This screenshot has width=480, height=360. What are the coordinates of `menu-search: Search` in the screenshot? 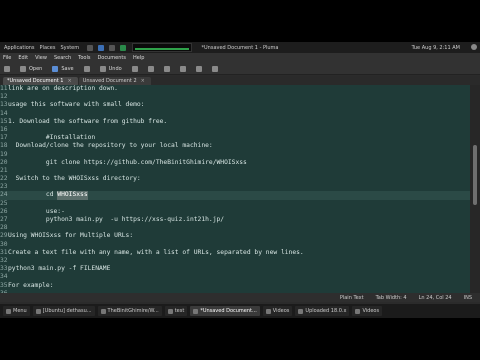 It's located at (62, 58).